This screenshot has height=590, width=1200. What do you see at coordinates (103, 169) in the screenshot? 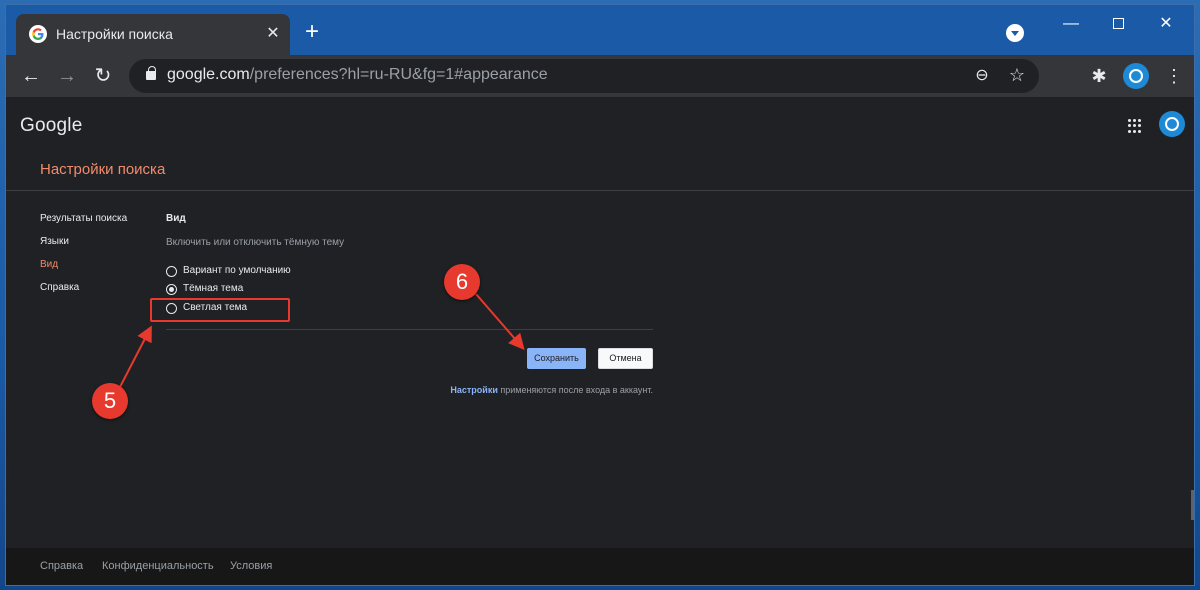
I see `page-title: Настройки поиска` at bounding box center [103, 169].